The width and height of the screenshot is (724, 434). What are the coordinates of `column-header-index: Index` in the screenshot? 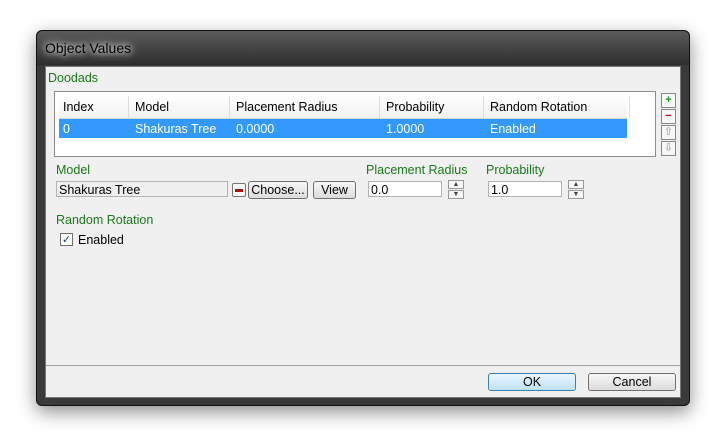 It's located at (78, 107).